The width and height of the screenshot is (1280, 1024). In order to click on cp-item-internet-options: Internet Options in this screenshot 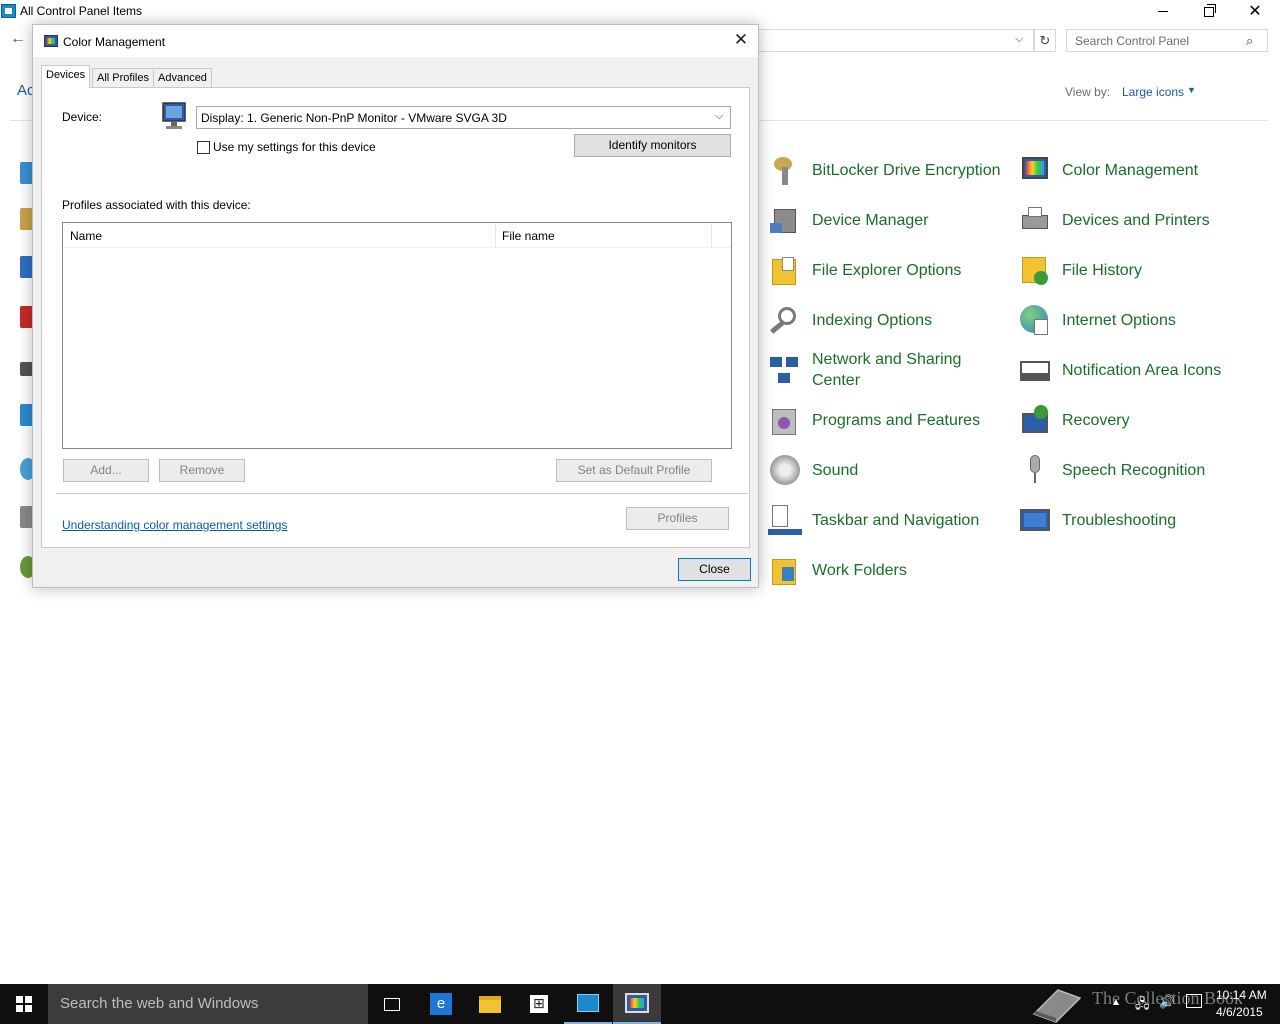, I will do `click(1097, 320)`.